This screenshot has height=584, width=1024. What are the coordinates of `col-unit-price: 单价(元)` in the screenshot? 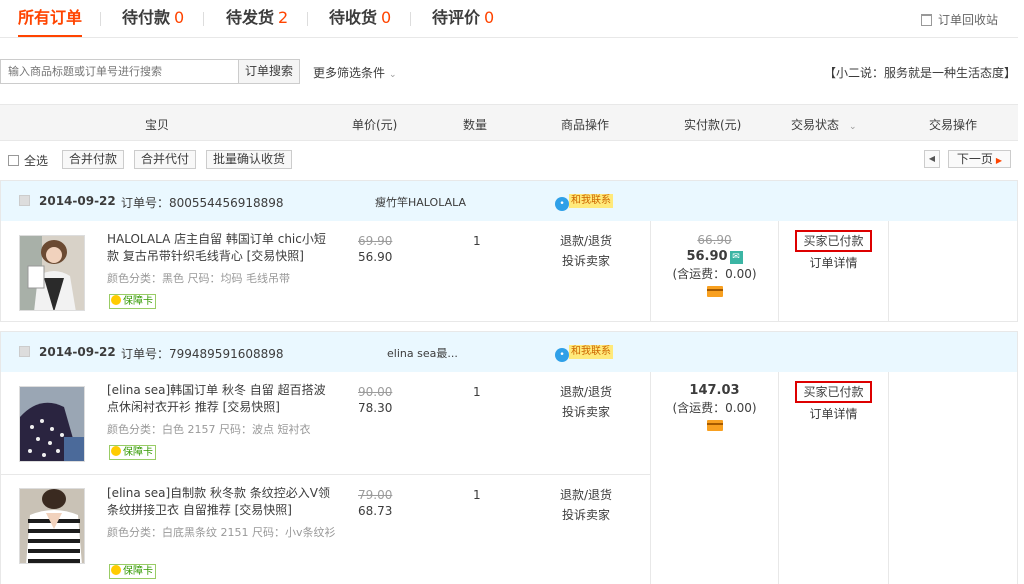 It's located at (375, 125).